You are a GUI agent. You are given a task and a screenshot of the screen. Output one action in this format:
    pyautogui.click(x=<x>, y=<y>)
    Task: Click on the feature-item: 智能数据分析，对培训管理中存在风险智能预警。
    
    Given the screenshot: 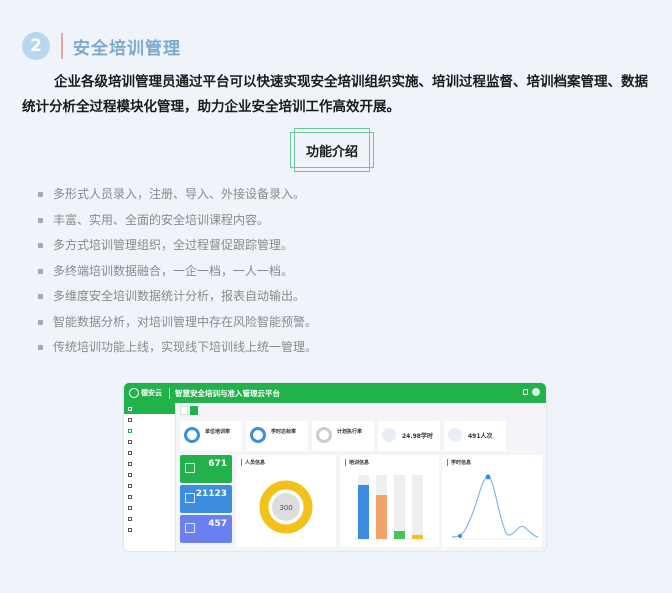 What is the action you would take?
    pyautogui.click(x=177, y=323)
    